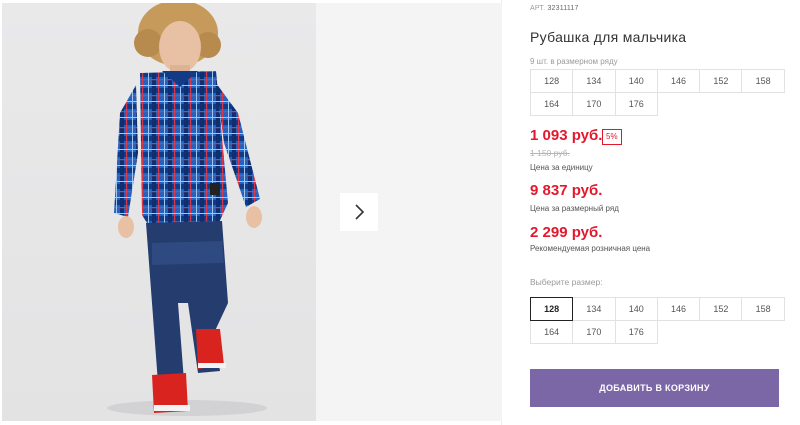 This screenshot has width=800, height=425. What do you see at coordinates (612, 137) in the screenshot?
I see `discount-badge: 5%` at bounding box center [612, 137].